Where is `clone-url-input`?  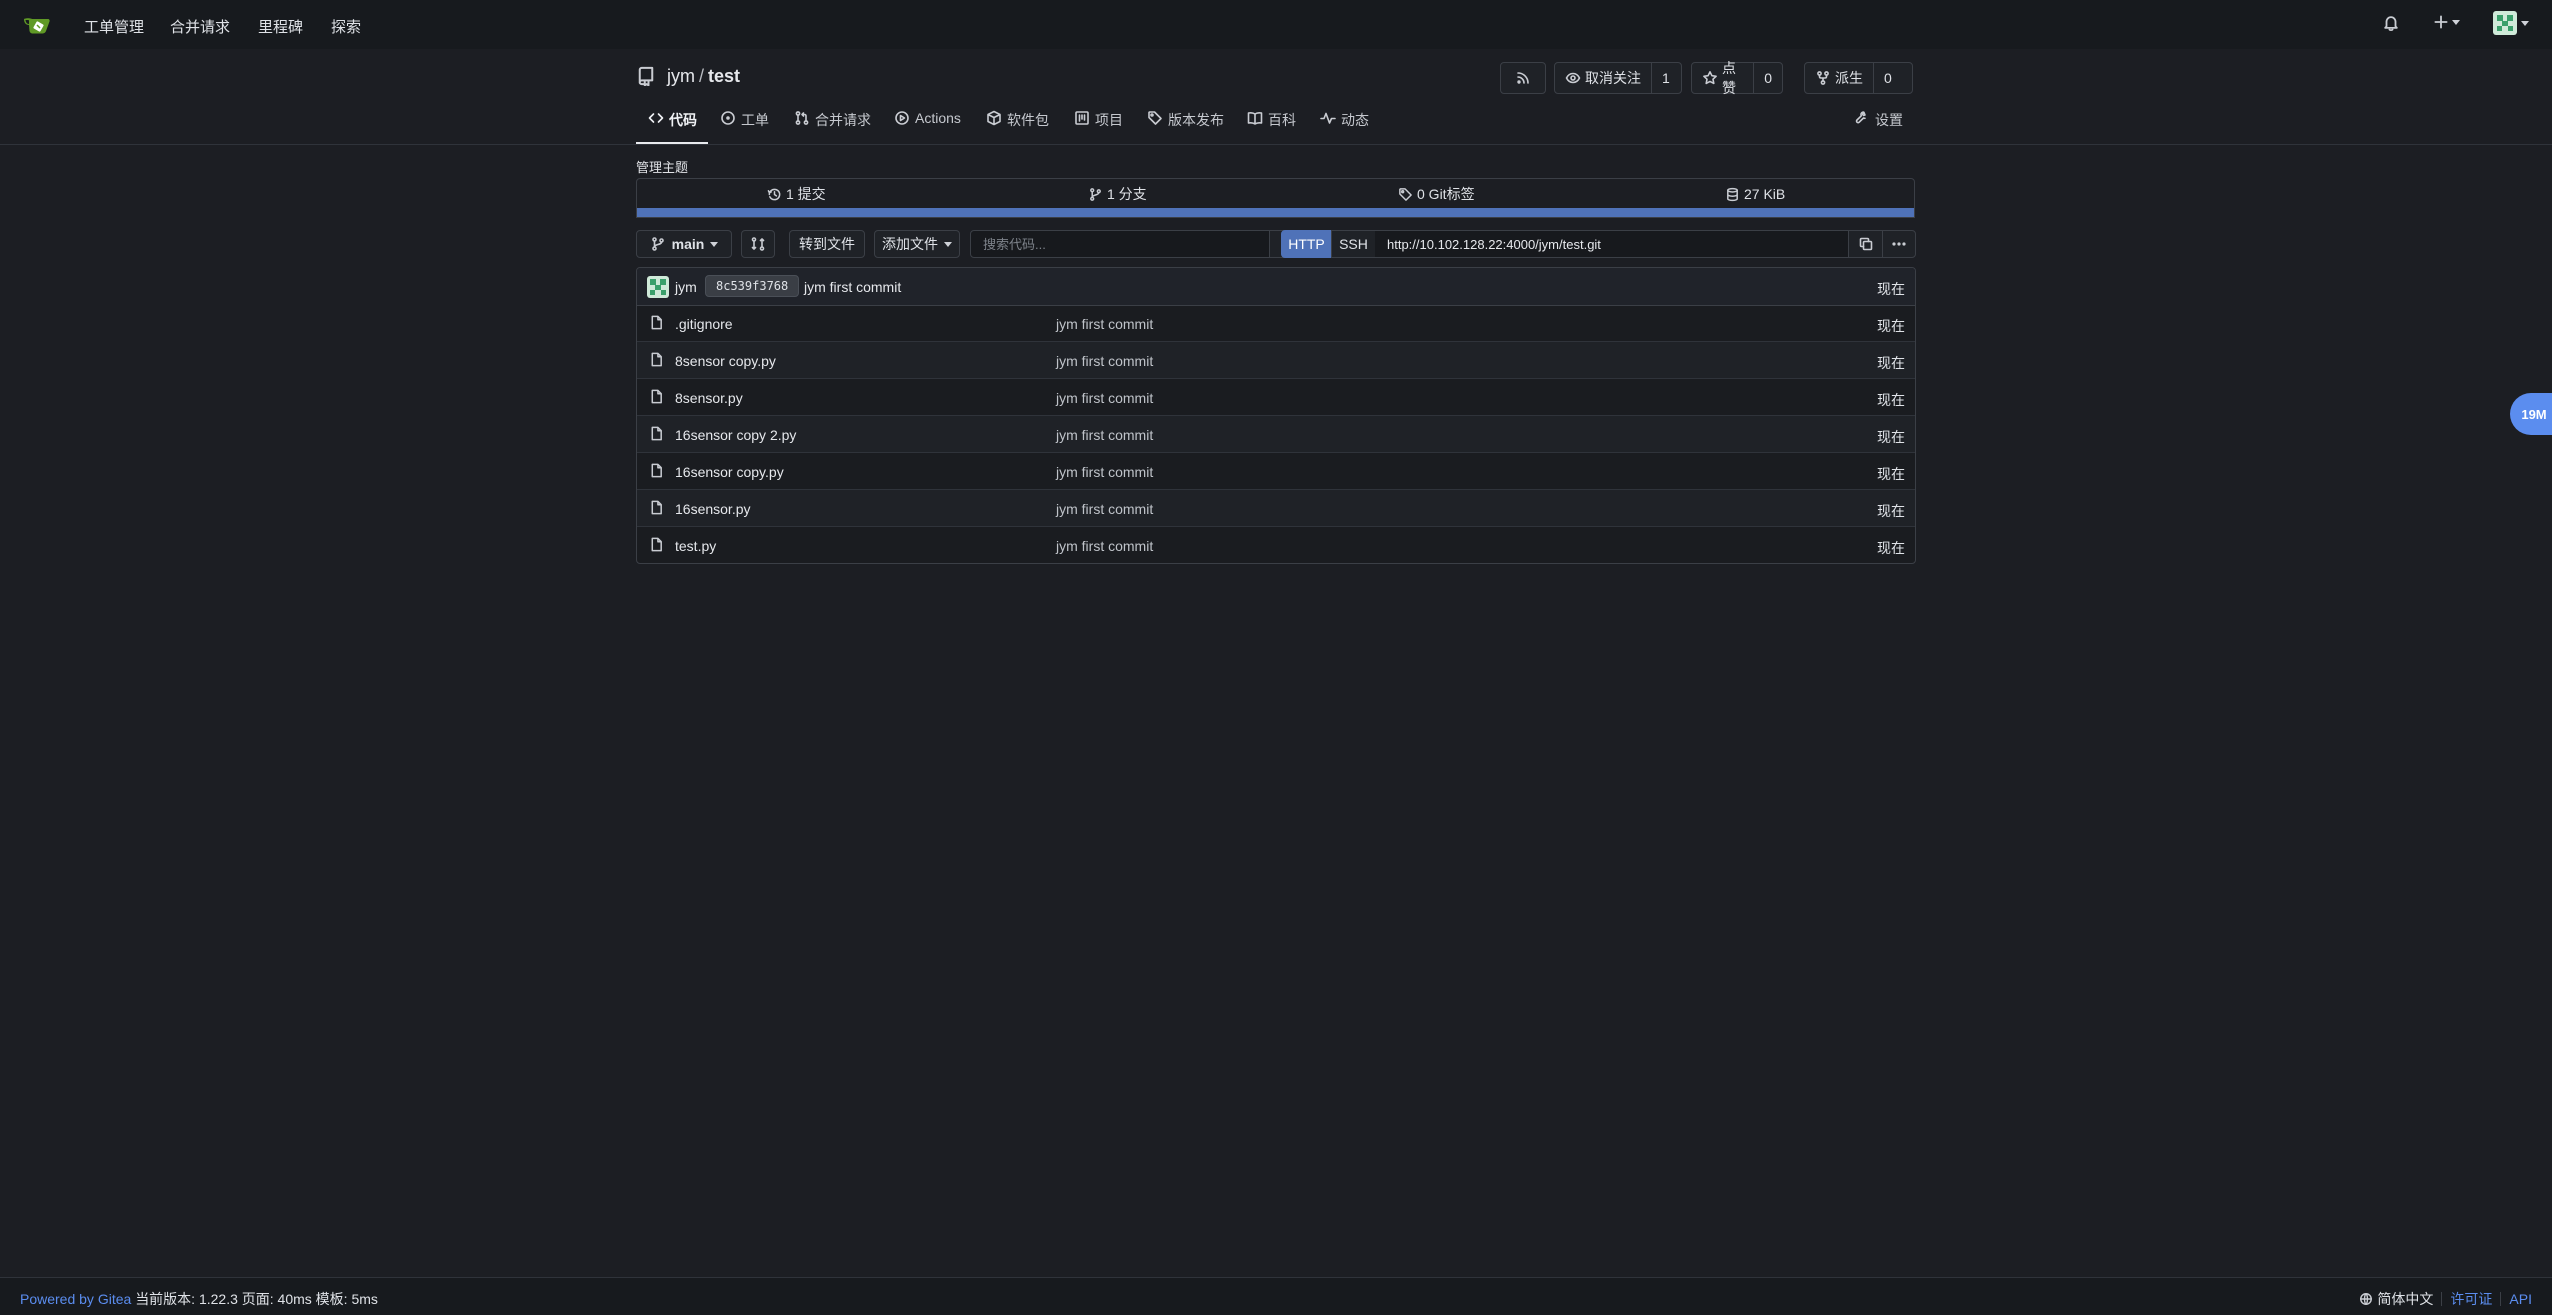
clone-url-input is located at coordinates (1612, 244).